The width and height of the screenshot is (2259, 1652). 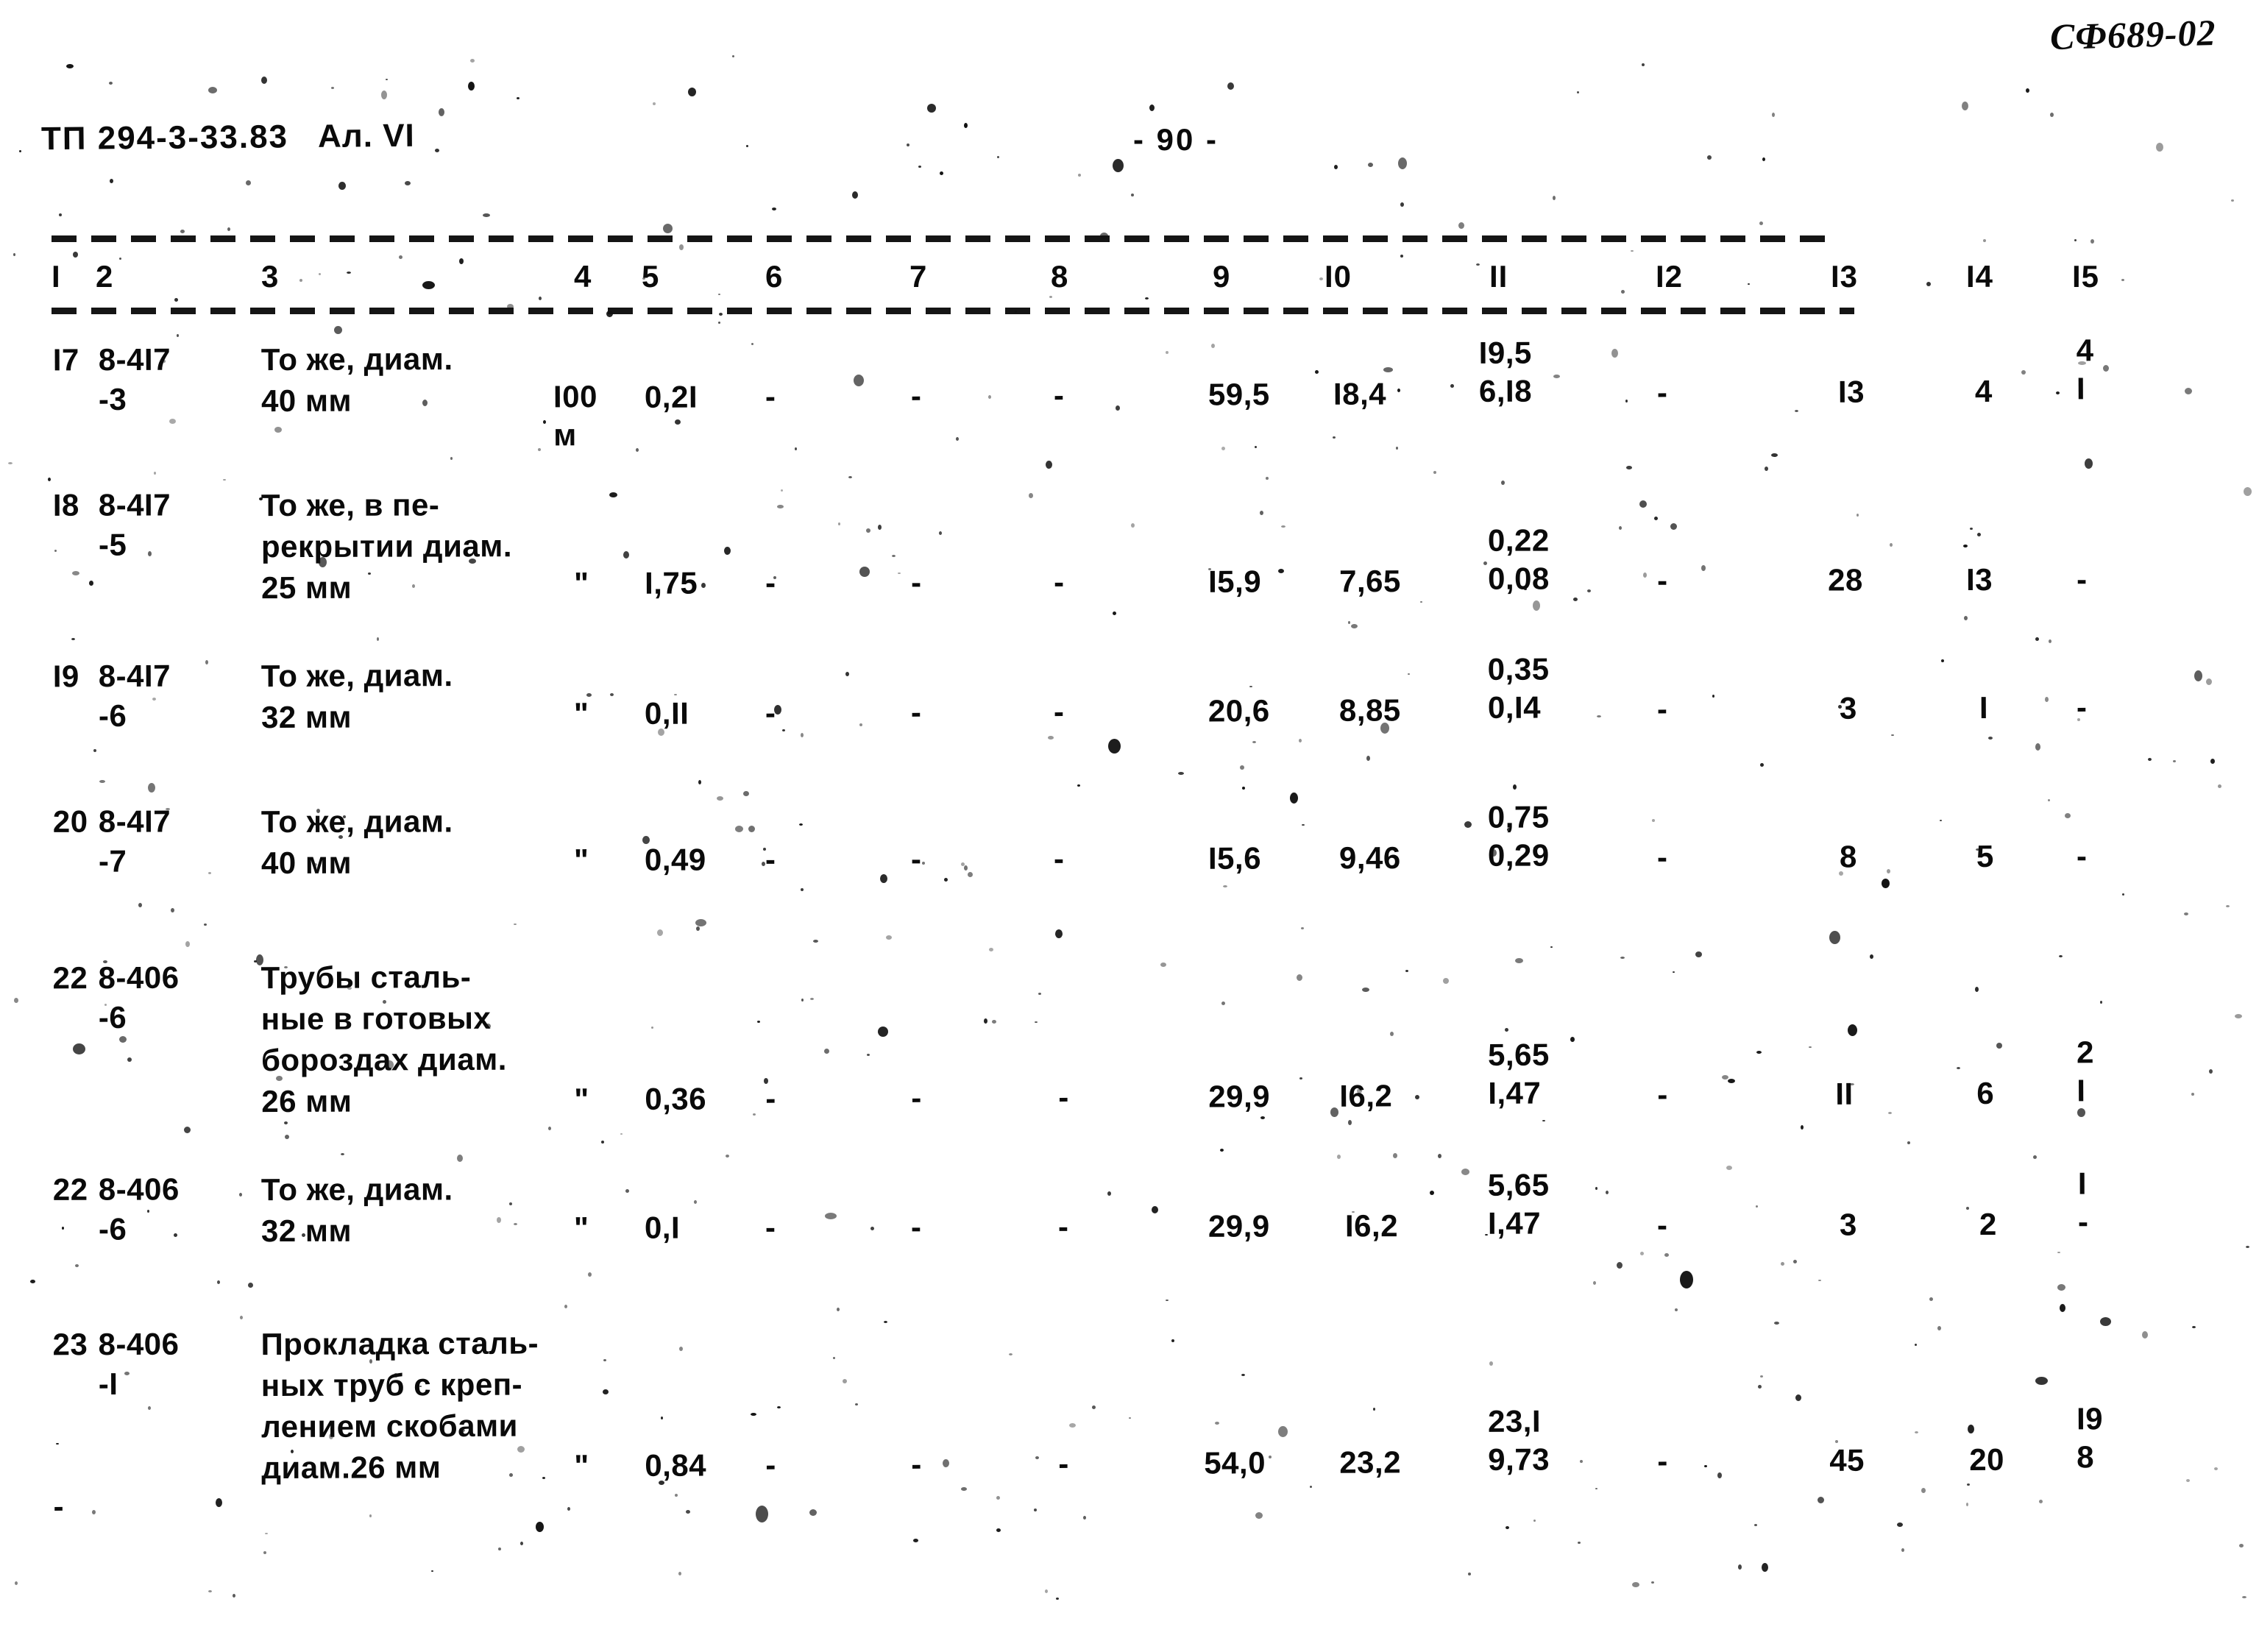 I want to click on row-col15: 2 I, so click(x=2085, y=1071).